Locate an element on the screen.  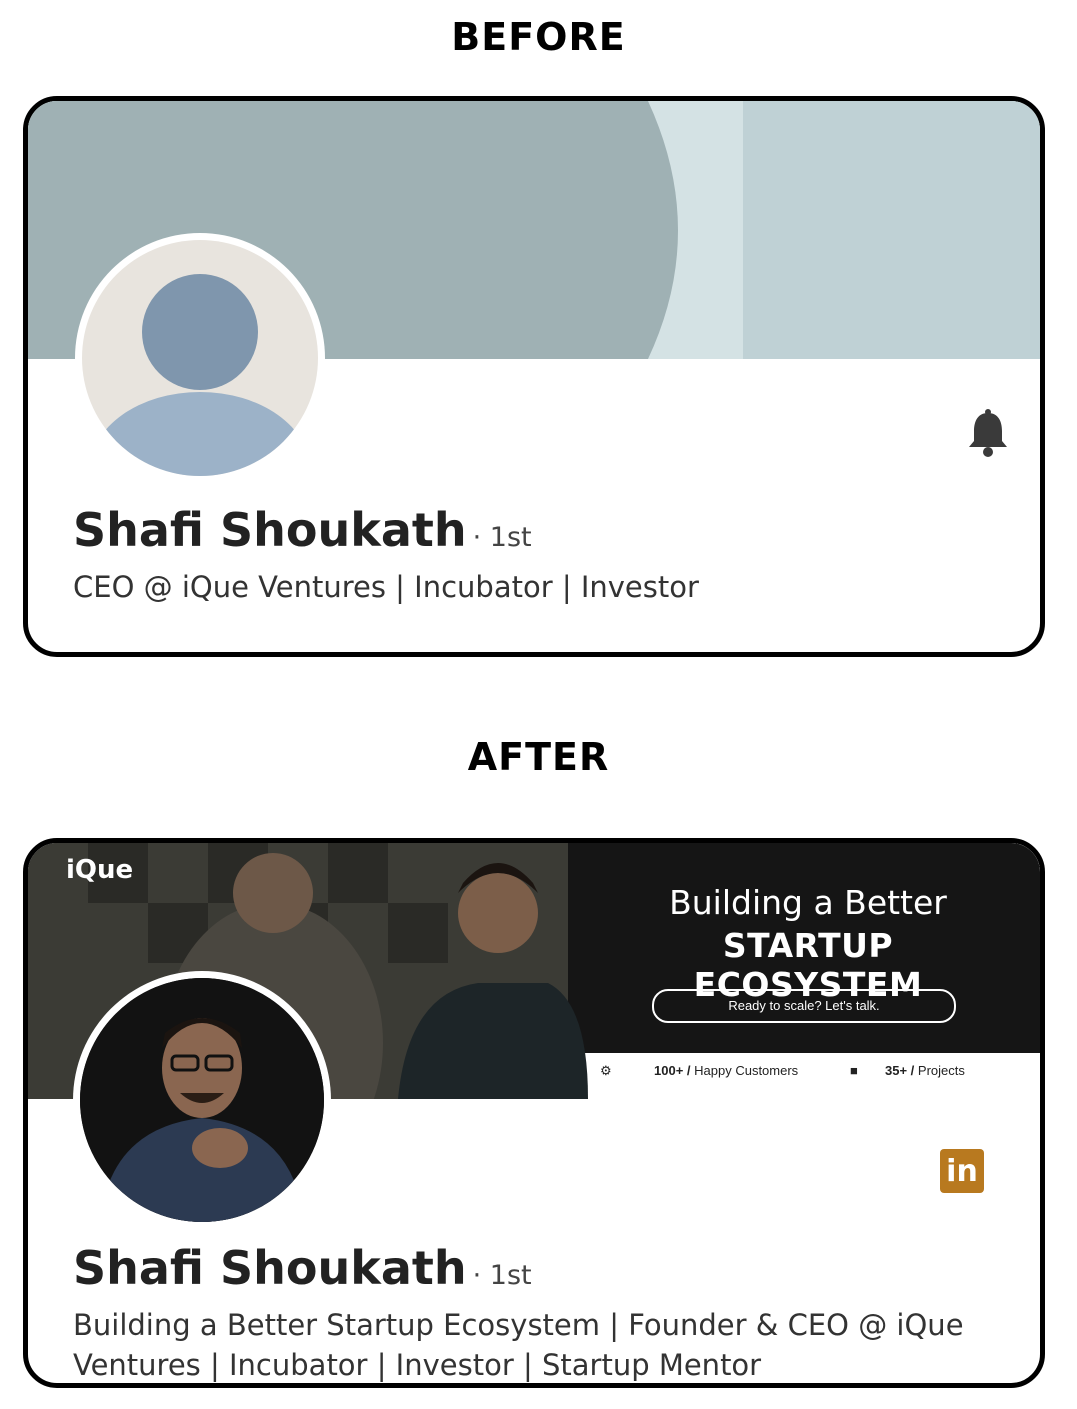
before-name-row: Shafi Shoukath · 1st is located at coordinates (302, 530).